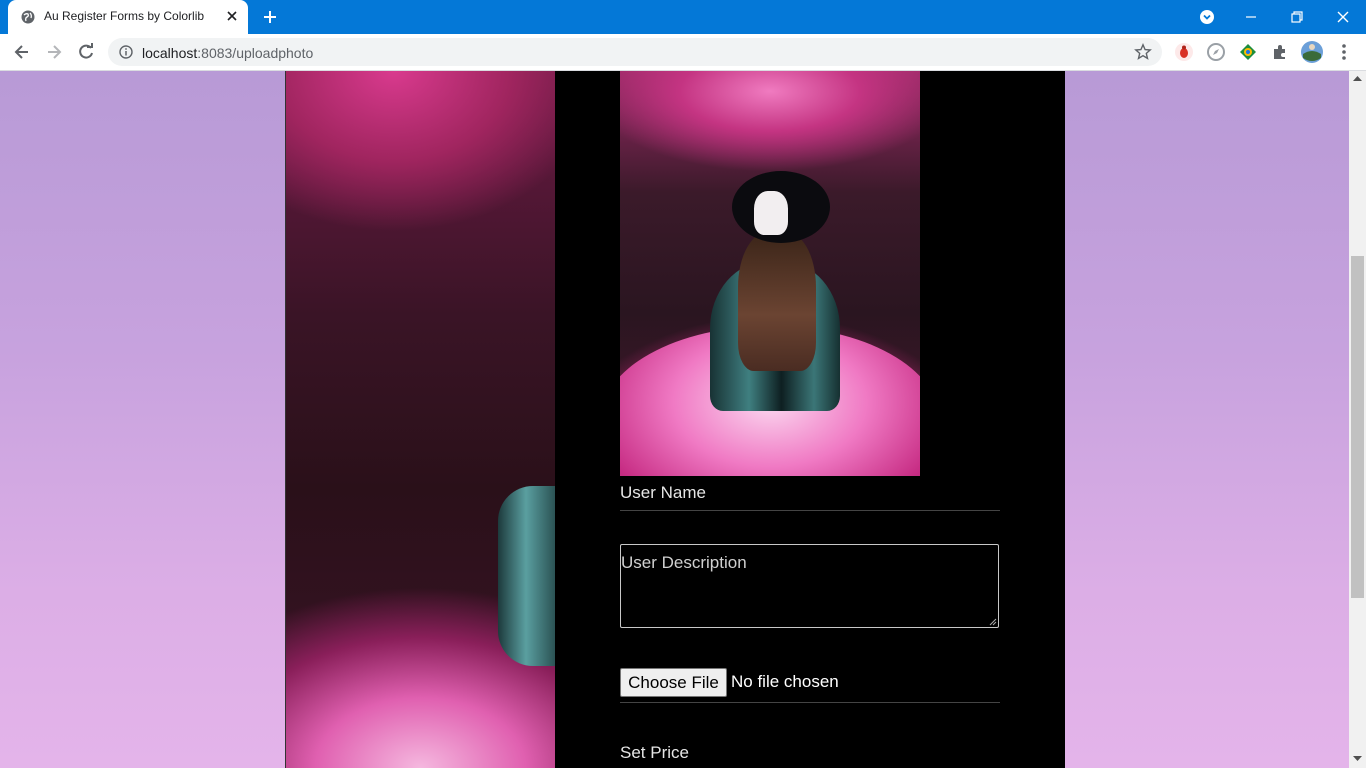 The width and height of the screenshot is (1366, 768). Describe the element at coordinates (1184, 52) in the screenshot. I see `bug-extension-icon` at that location.